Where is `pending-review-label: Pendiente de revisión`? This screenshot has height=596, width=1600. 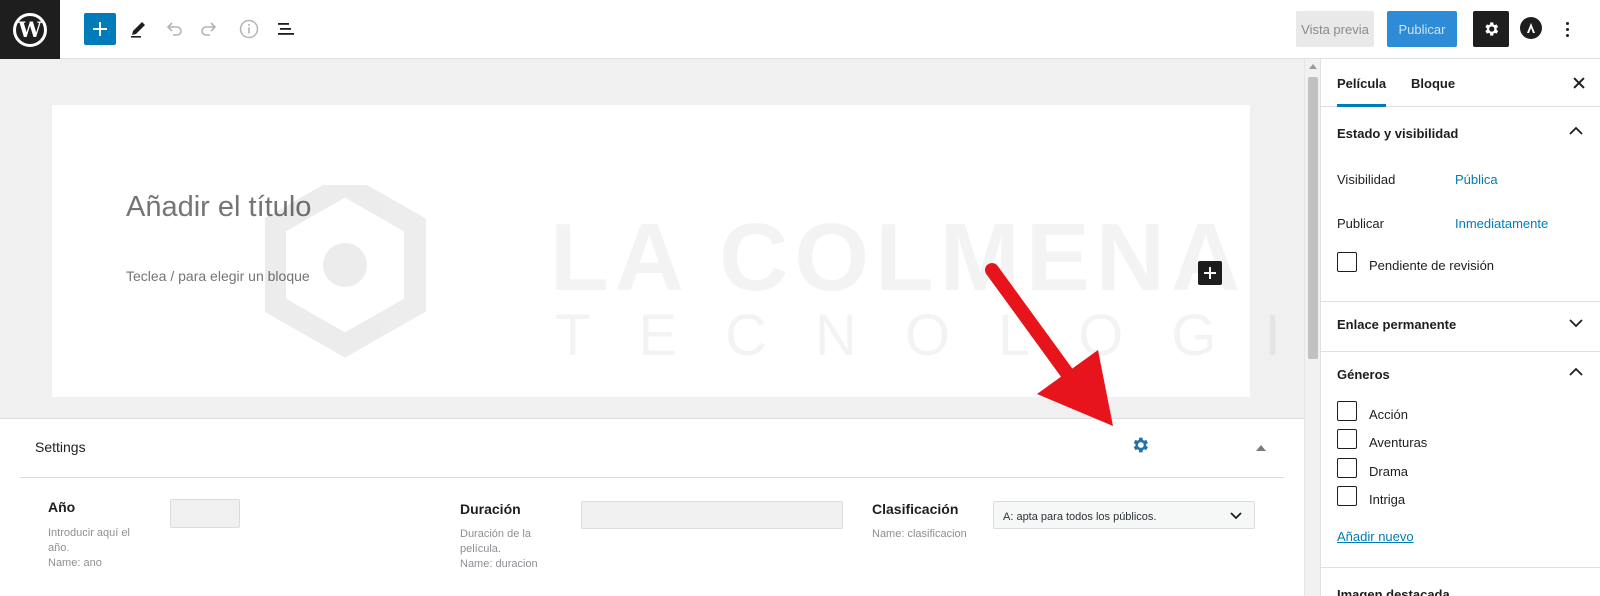 pending-review-label: Pendiente de revisión is located at coordinates (1432, 265).